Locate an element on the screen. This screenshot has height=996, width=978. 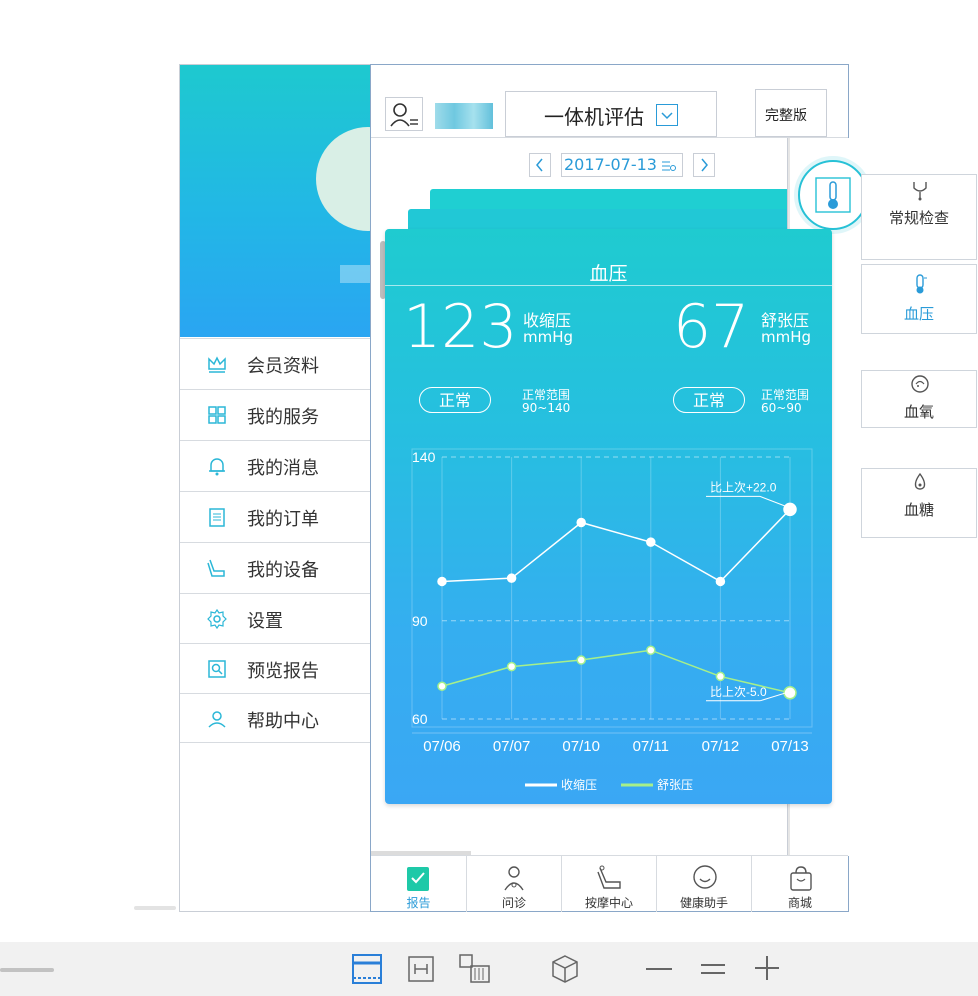
diastolic-range: 60~90 is located at coordinates (781, 408).